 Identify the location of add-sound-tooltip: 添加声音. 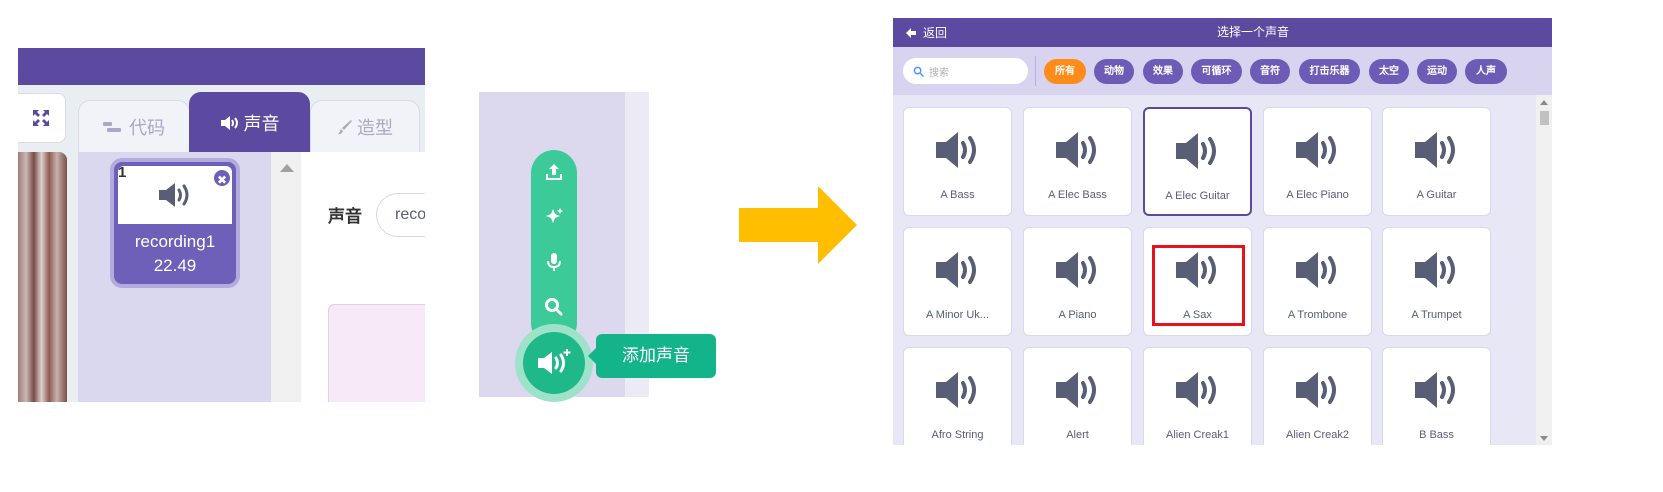
(652, 356).